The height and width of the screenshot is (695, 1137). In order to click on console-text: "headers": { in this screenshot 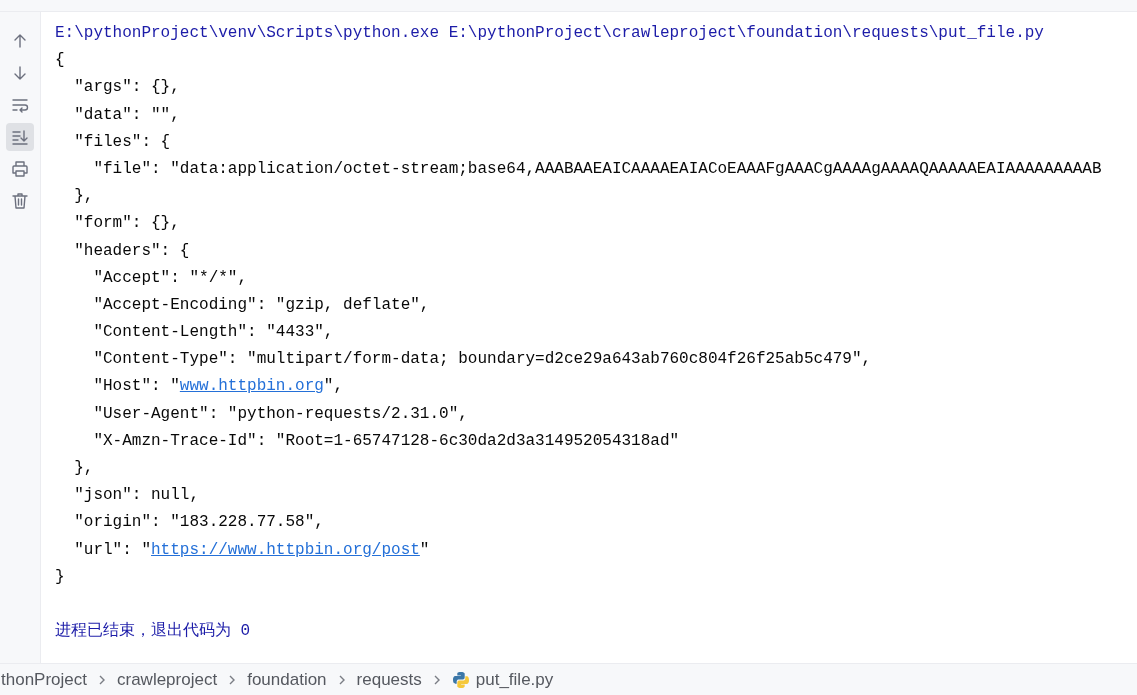, I will do `click(131, 250)`.